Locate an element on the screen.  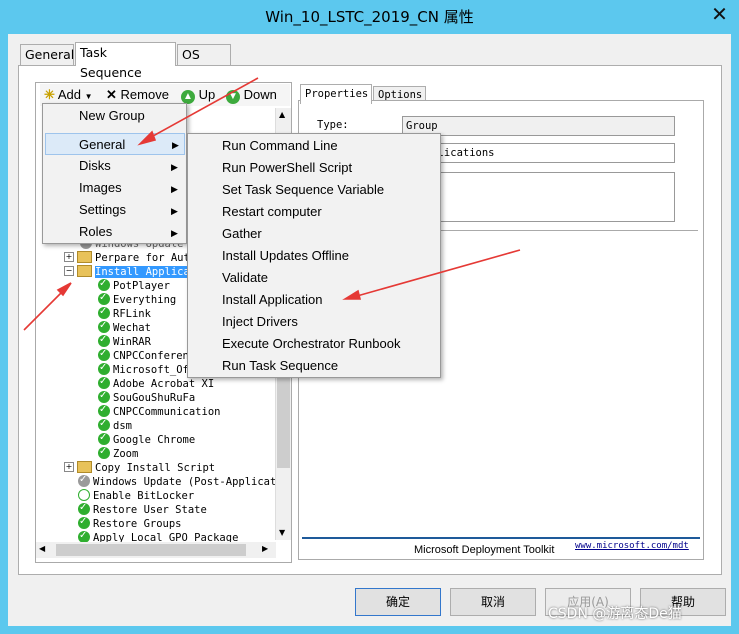
tab-properties: Properties is located at coordinates (336, 94).